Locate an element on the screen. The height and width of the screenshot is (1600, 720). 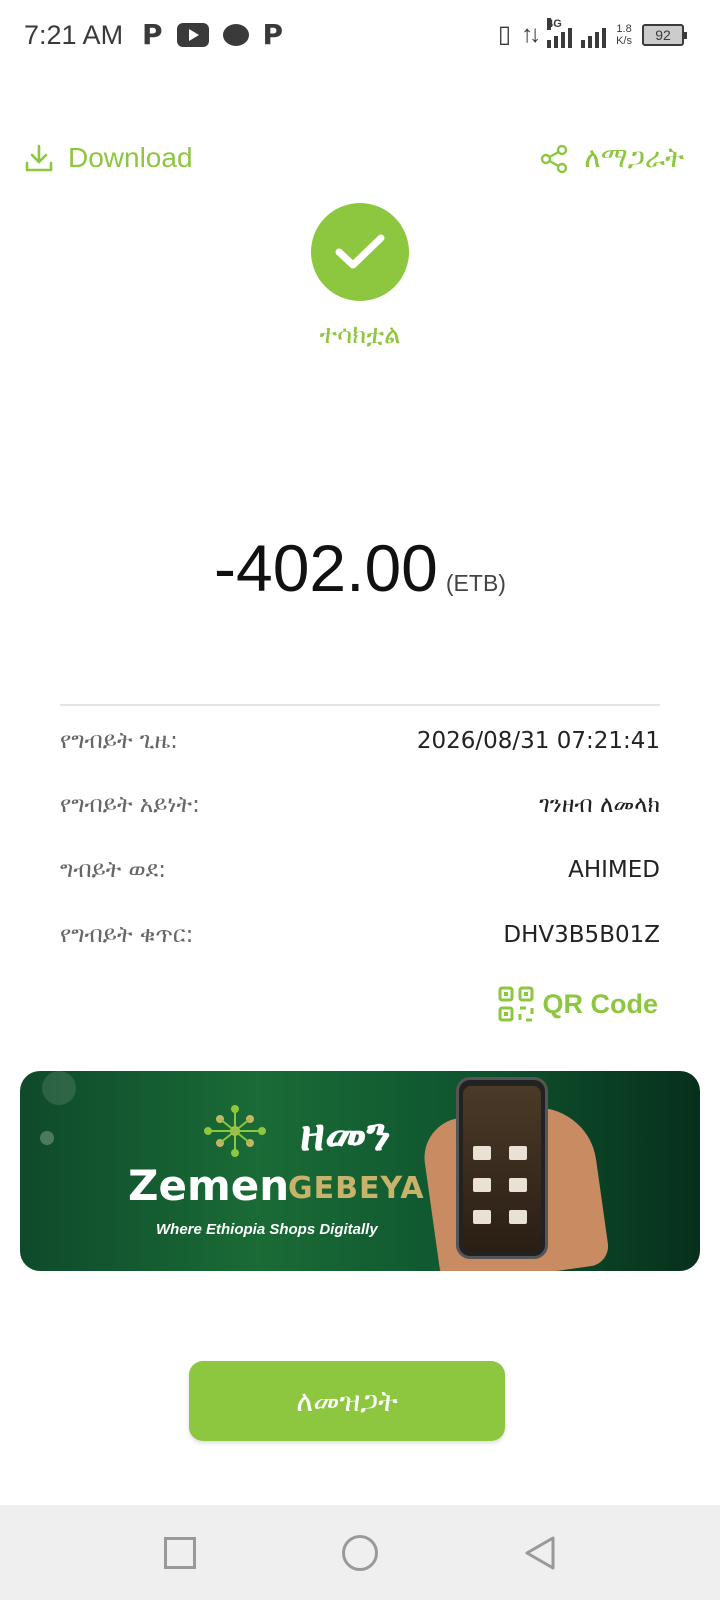
amount-currency: (ETB) is located at coordinates (475, 583).